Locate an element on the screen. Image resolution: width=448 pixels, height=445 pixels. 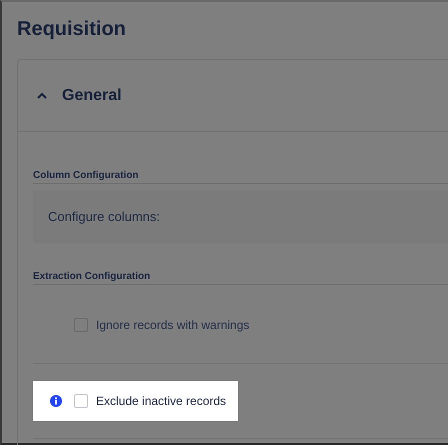
chevron-icon is located at coordinates (42, 96).